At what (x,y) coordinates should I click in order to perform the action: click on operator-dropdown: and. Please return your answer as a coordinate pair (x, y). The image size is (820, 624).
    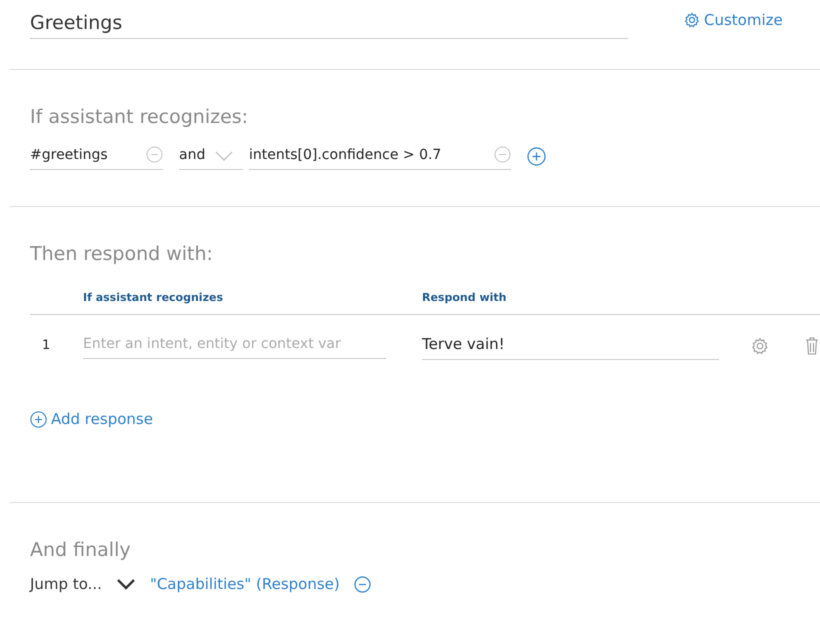
    Looking at the image, I should click on (211, 156).